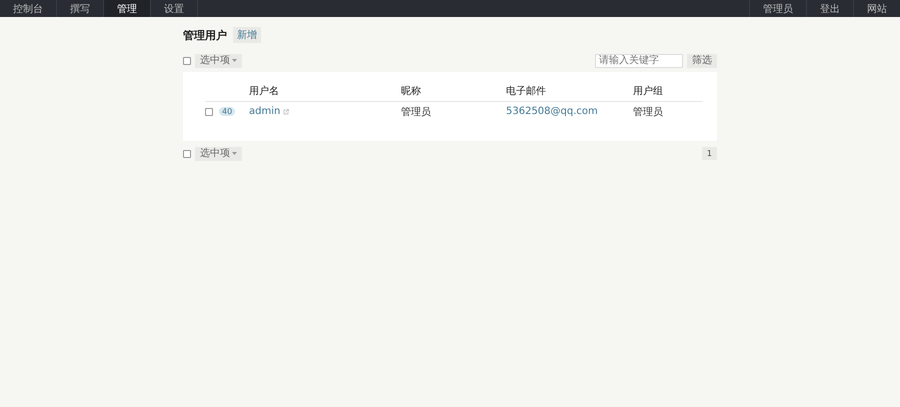 The width and height of the screenshot is (900, 407). What do you see at coordinates (569, 111) in the screenshot?
I see `email-link: 5362508@qq.com` at bounding box center [569, 111].